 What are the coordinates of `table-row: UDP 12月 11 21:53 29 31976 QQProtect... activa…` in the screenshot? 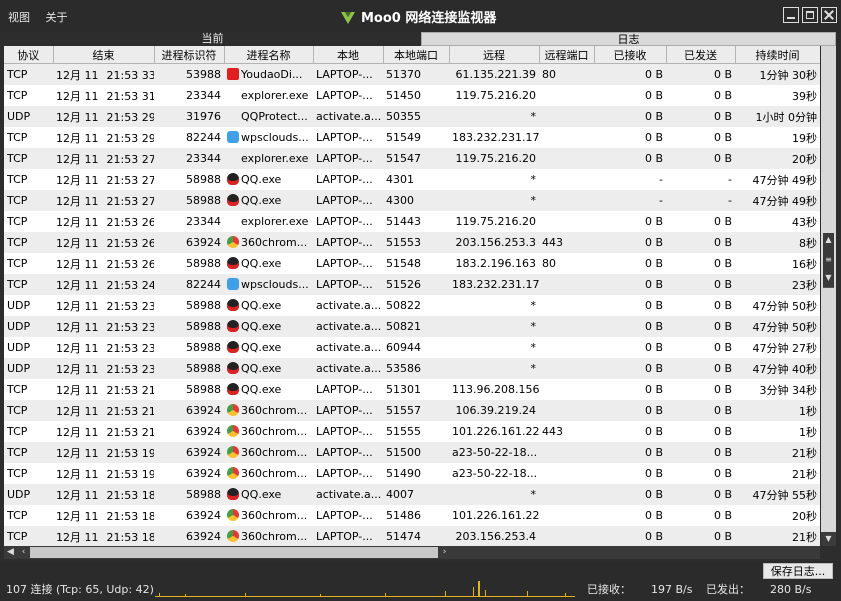 It's located at (412, 116).